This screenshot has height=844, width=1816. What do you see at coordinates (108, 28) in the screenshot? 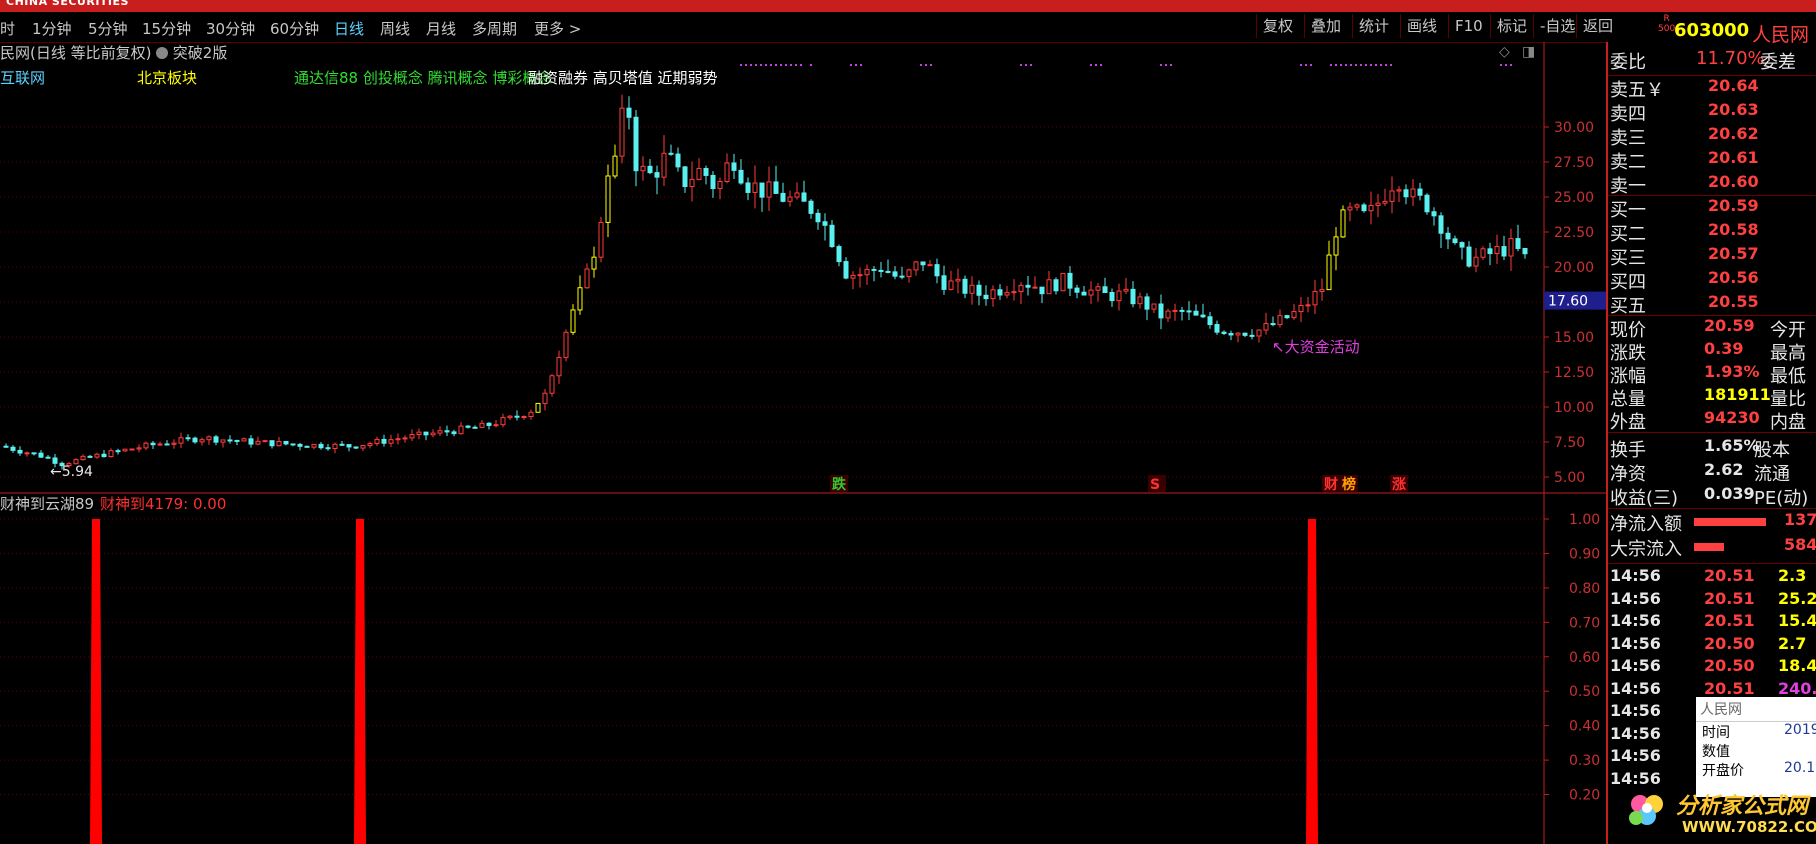
I see `period-tab: 5分钟` at bounding box center [108, 28].